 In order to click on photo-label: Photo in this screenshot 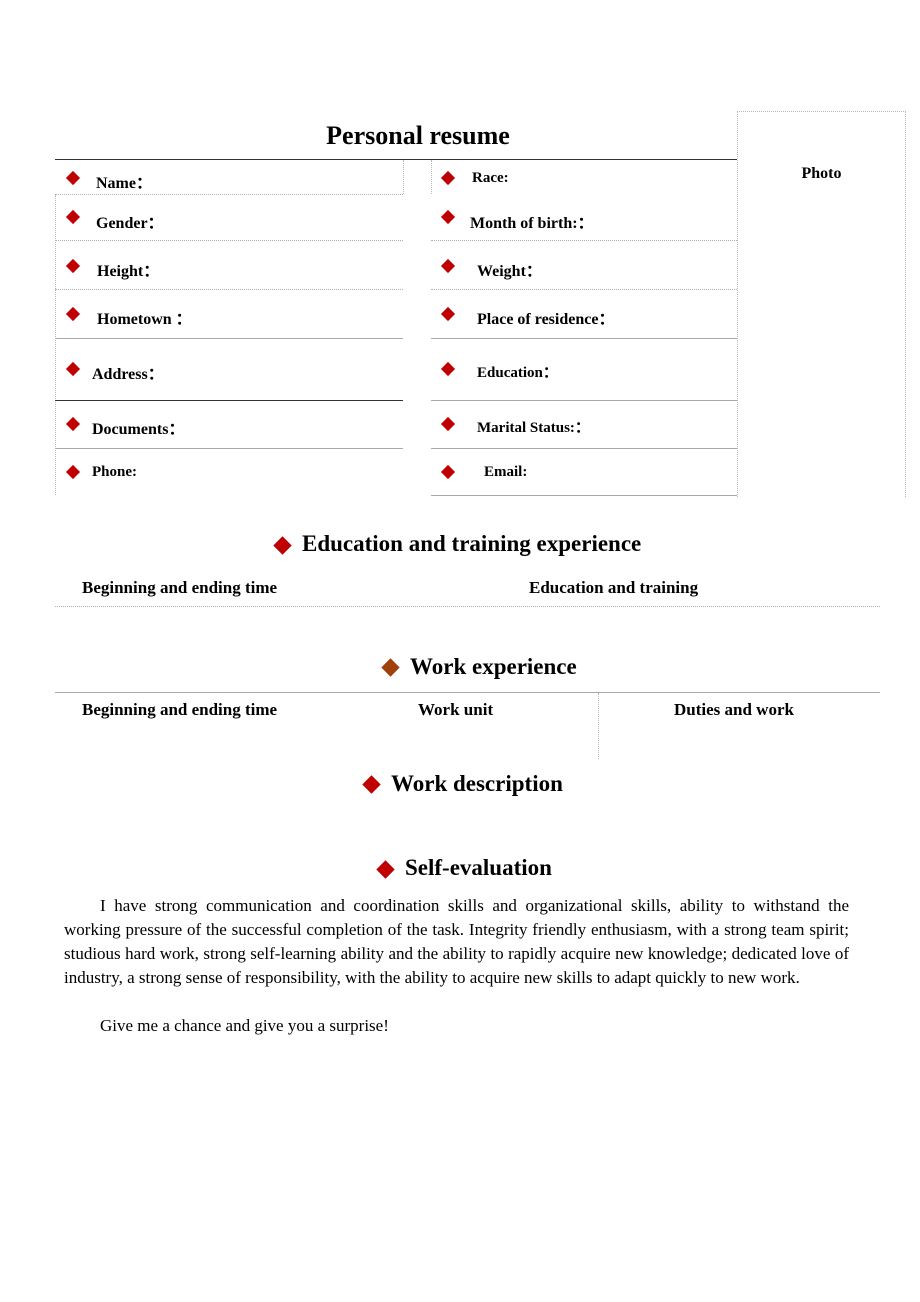, I will do `click(821, 173)`.